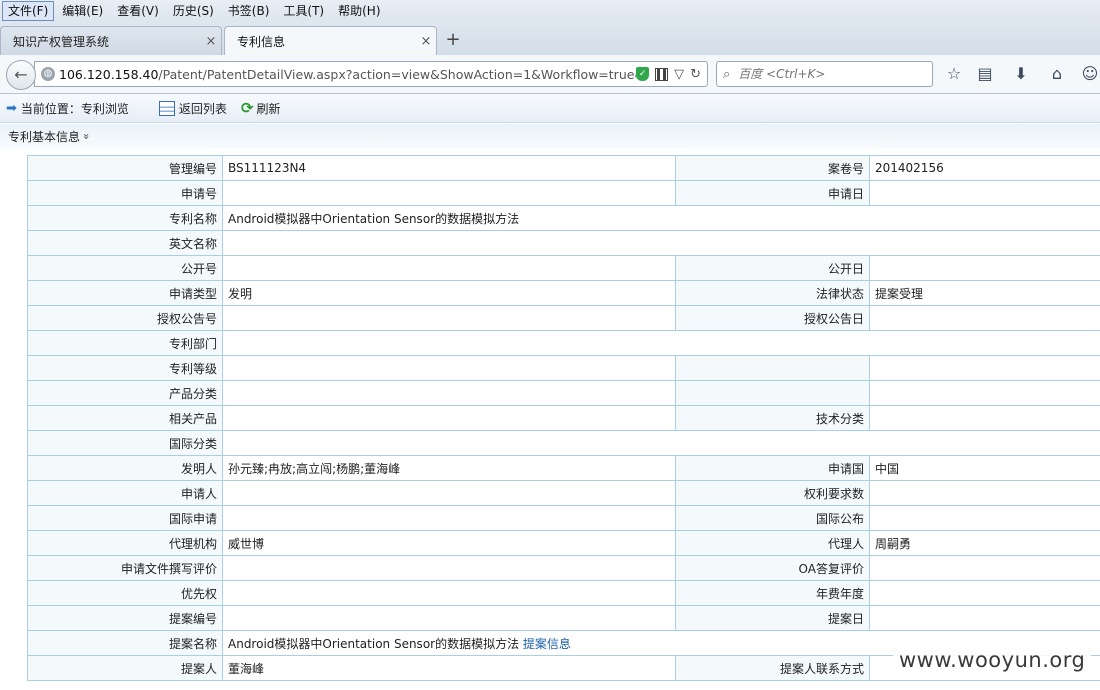 The width and height of the screenshot is (1100, 690). Describe the element at coordinates (125, 668) in the screenshot. I see `field-label: 提案人` at that location.